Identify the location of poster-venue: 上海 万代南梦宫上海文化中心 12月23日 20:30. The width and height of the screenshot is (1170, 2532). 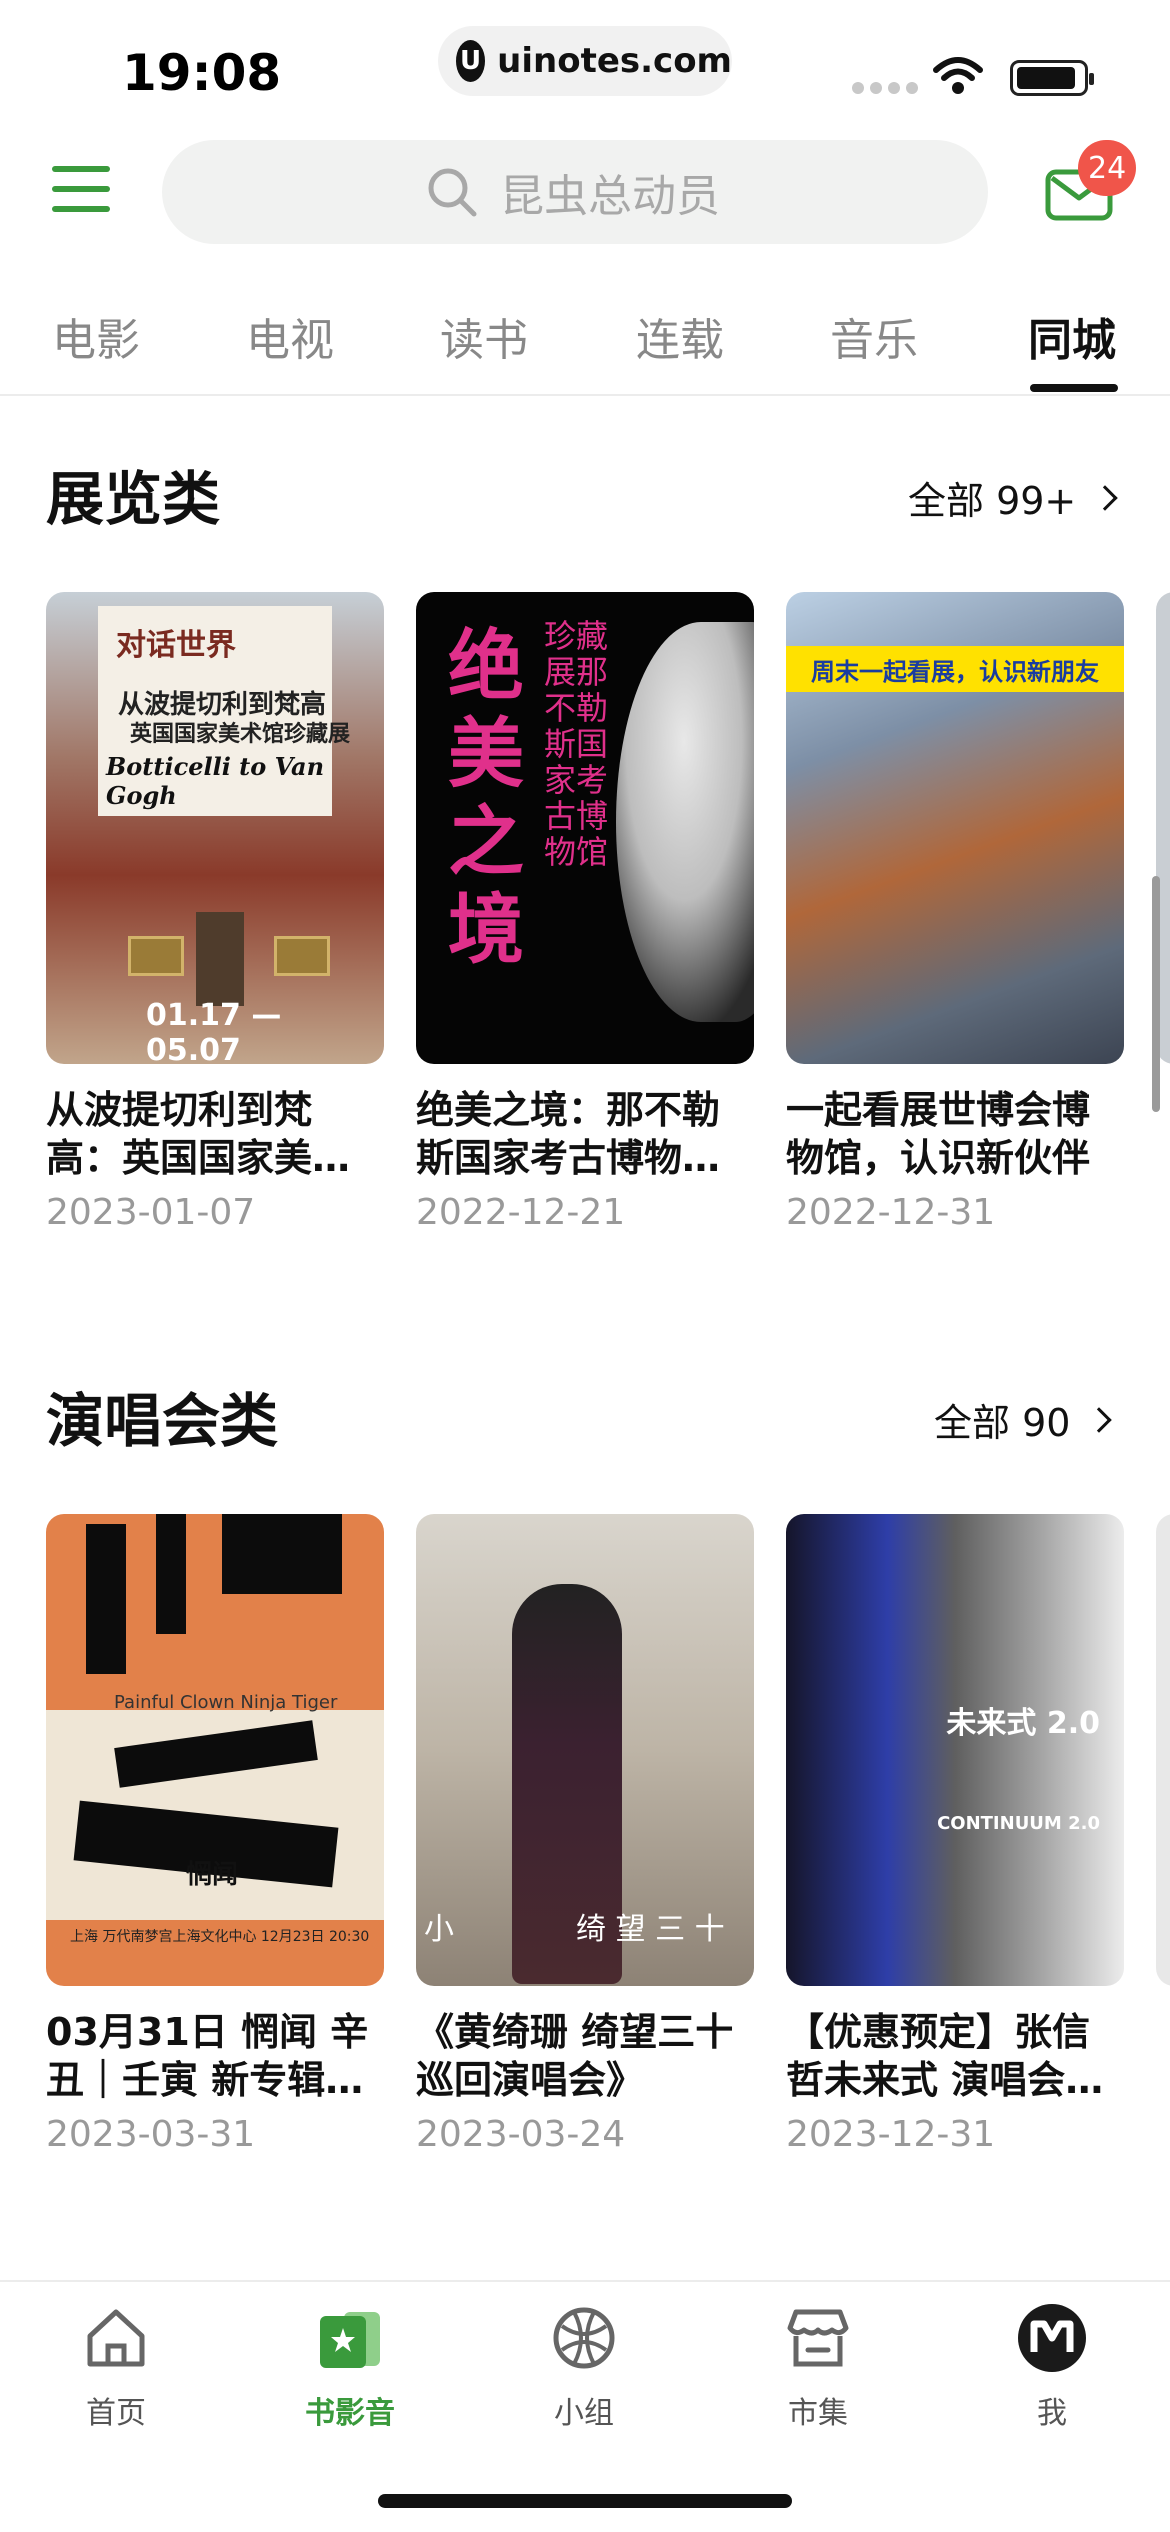
(220, 1937).